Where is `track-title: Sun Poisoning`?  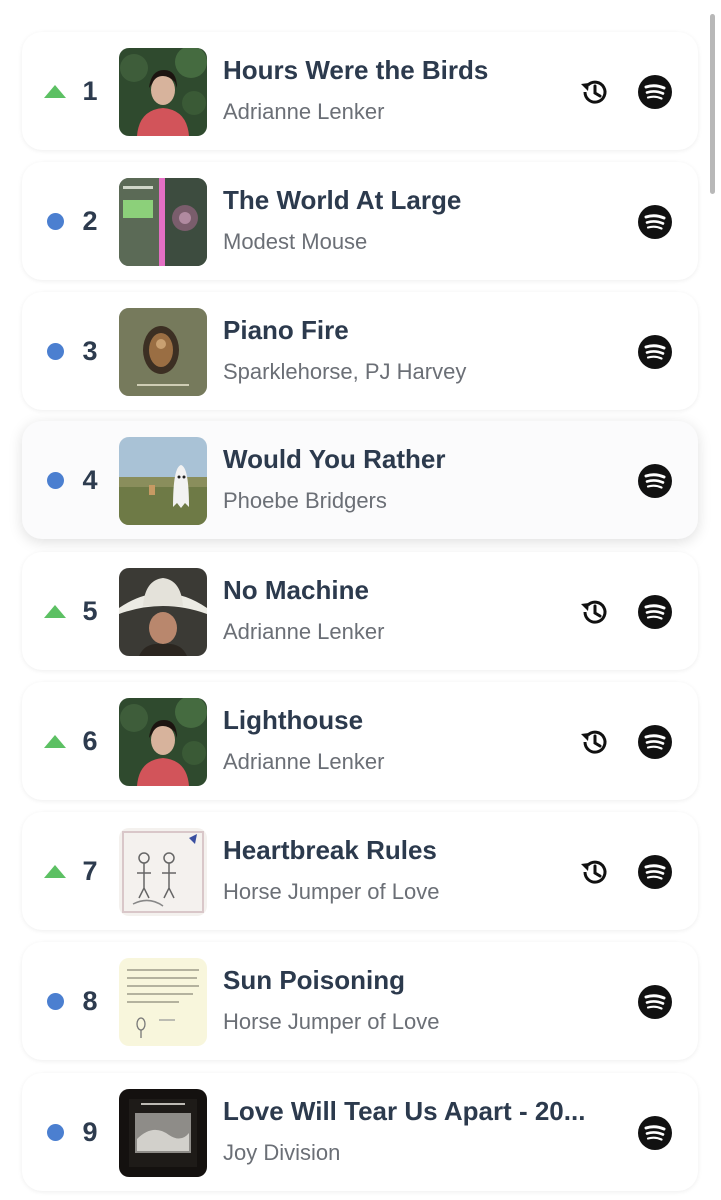
track-title: Sun Poisoning is located at coordinates (314, 980).